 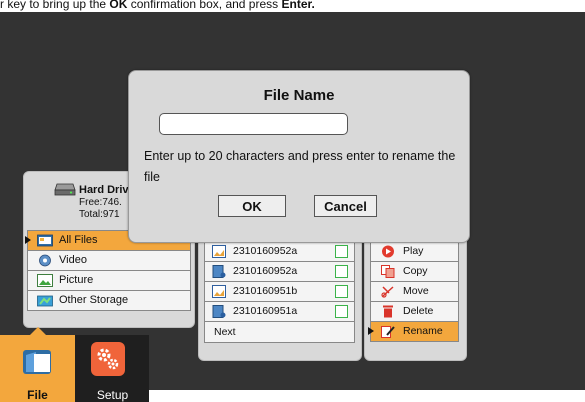 I want to click on action-label: Play, so click(x=413, y=251).